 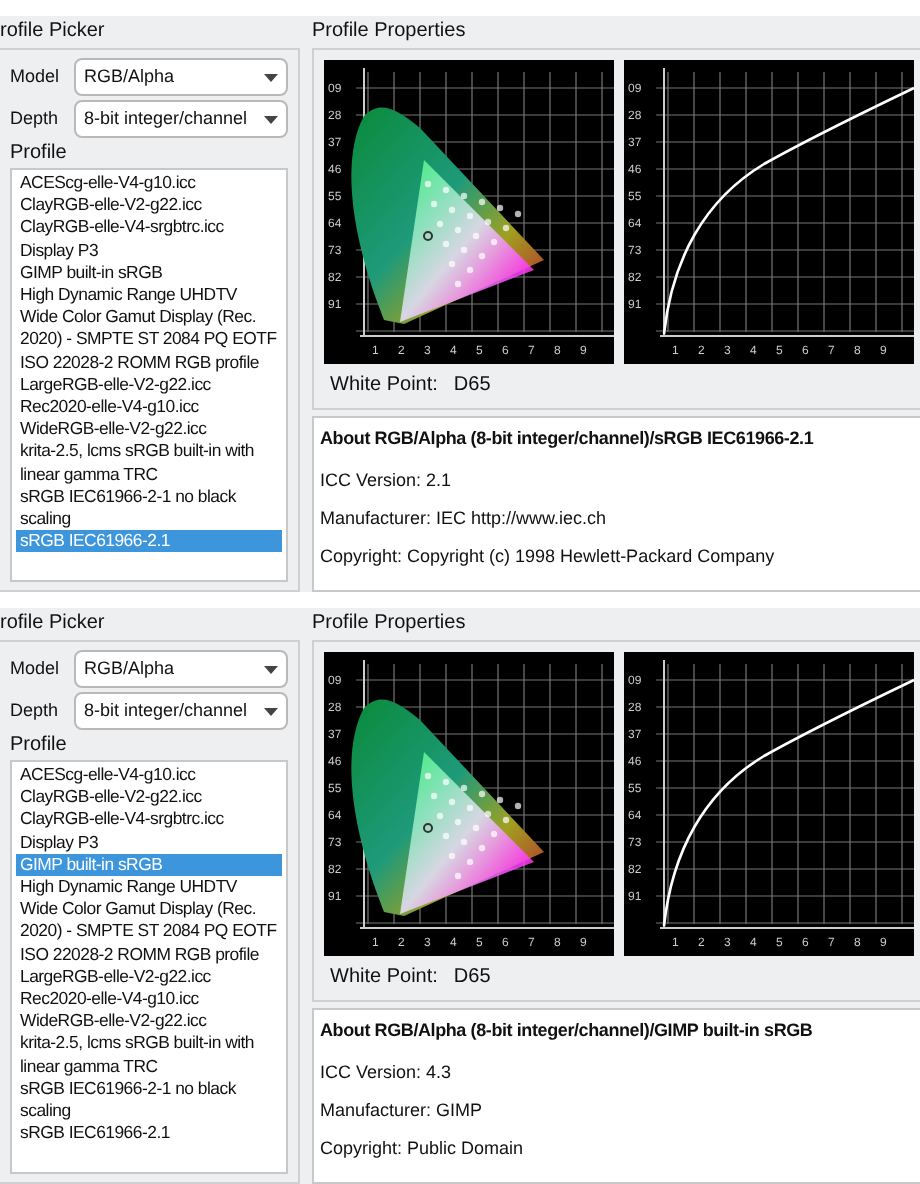 I want to click on about-text: ICC Version: 4.3, so click(x=387, y=1073).